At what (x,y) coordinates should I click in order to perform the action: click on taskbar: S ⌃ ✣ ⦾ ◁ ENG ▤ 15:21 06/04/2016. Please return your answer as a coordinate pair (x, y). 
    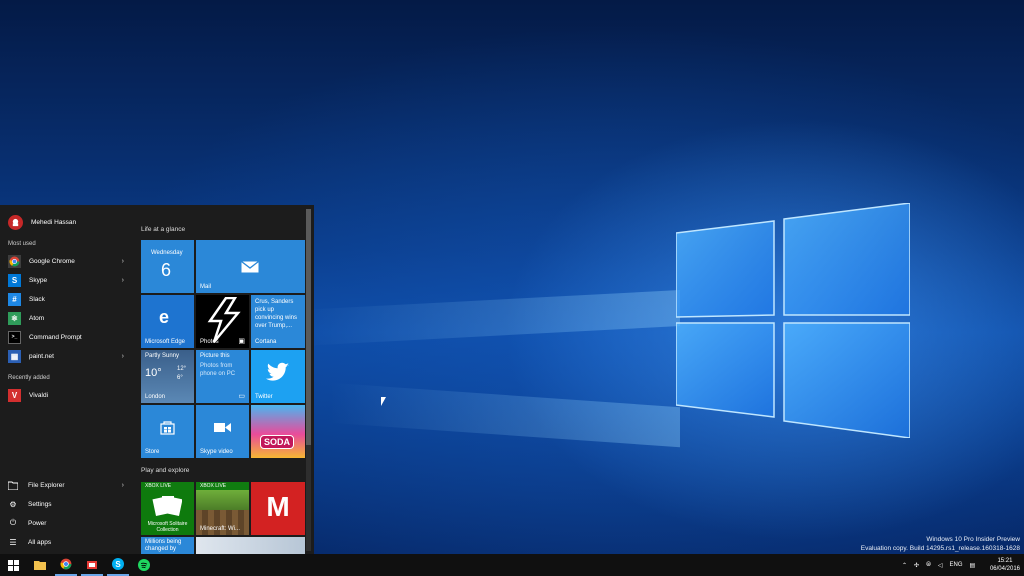
    Looking at the image, I should click on (512, 565).